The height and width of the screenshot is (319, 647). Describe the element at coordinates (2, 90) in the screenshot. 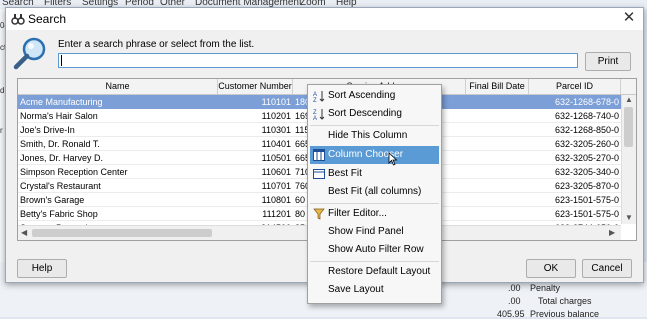

I see `bg-edge-text: d` at that location.